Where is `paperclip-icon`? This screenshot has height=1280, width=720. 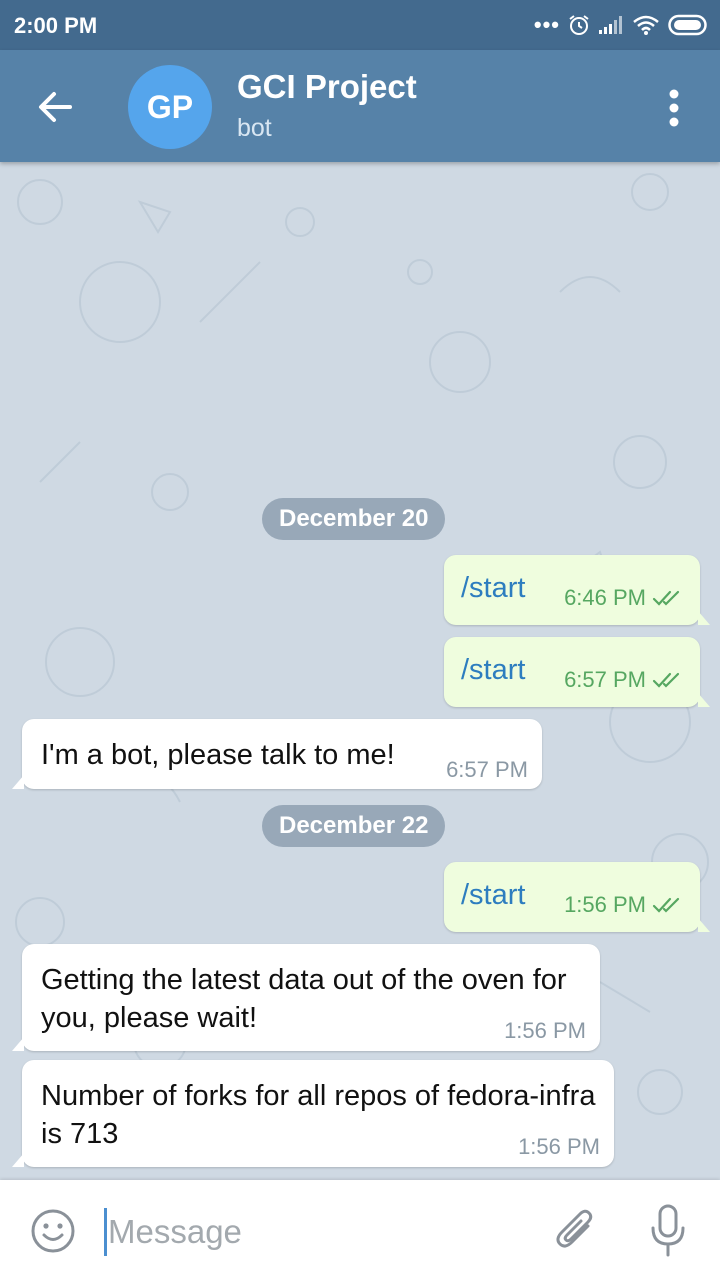
paperclip-icon is located at coordinates (576, 1231).